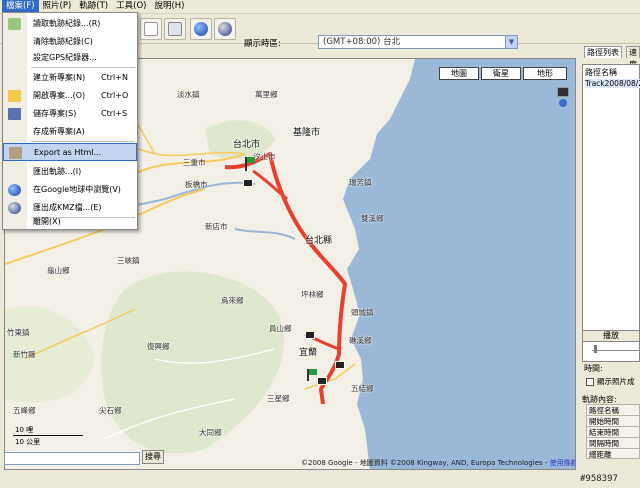  I want to click on folder-icon, so click(14, 96).